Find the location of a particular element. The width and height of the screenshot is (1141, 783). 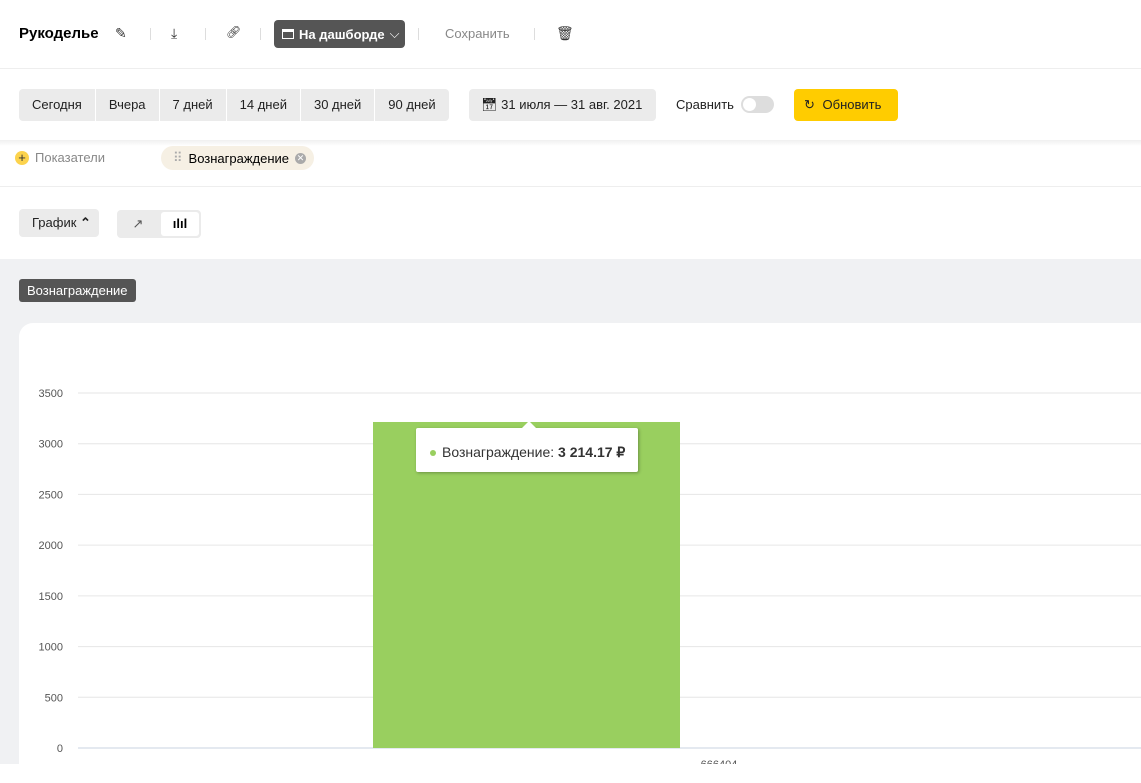

drag-handle-icon: ⠿ is located at coordinates (178, 158).